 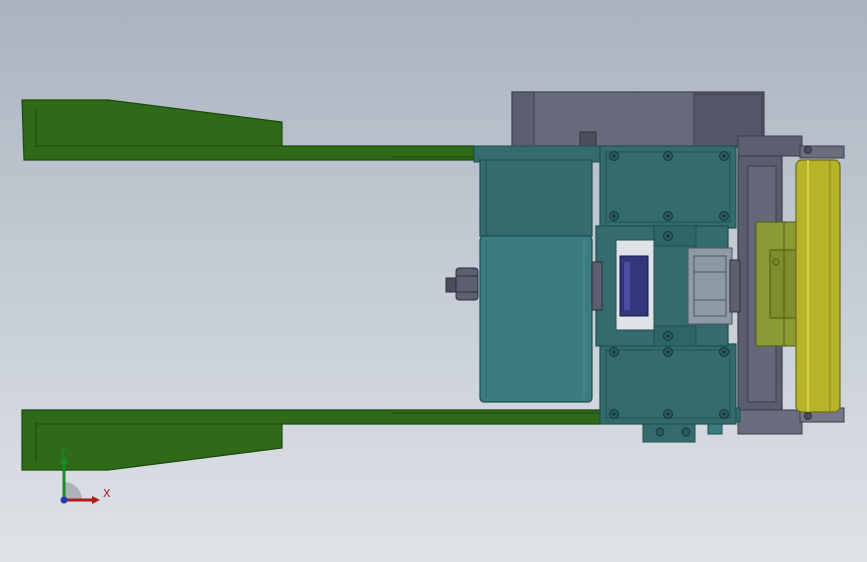 I want to click on shaft-nut, so click(x=462, y=284).